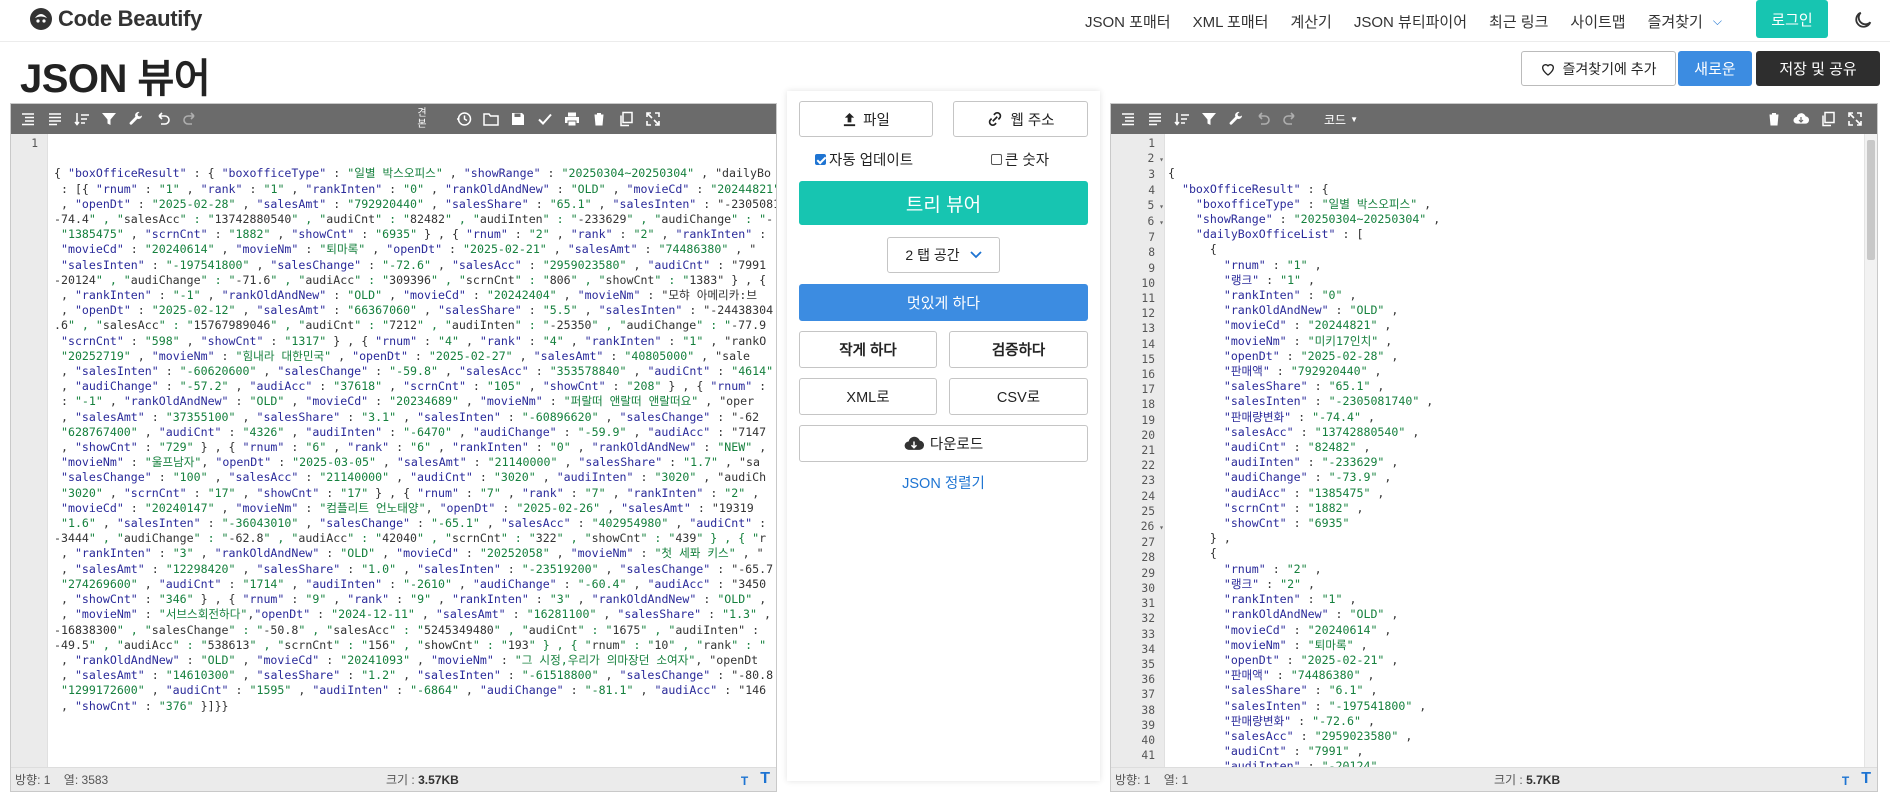 The height and width of the screenshot is (812, 1890). I want to click on dark-mode-icon, so click(1863, 20).